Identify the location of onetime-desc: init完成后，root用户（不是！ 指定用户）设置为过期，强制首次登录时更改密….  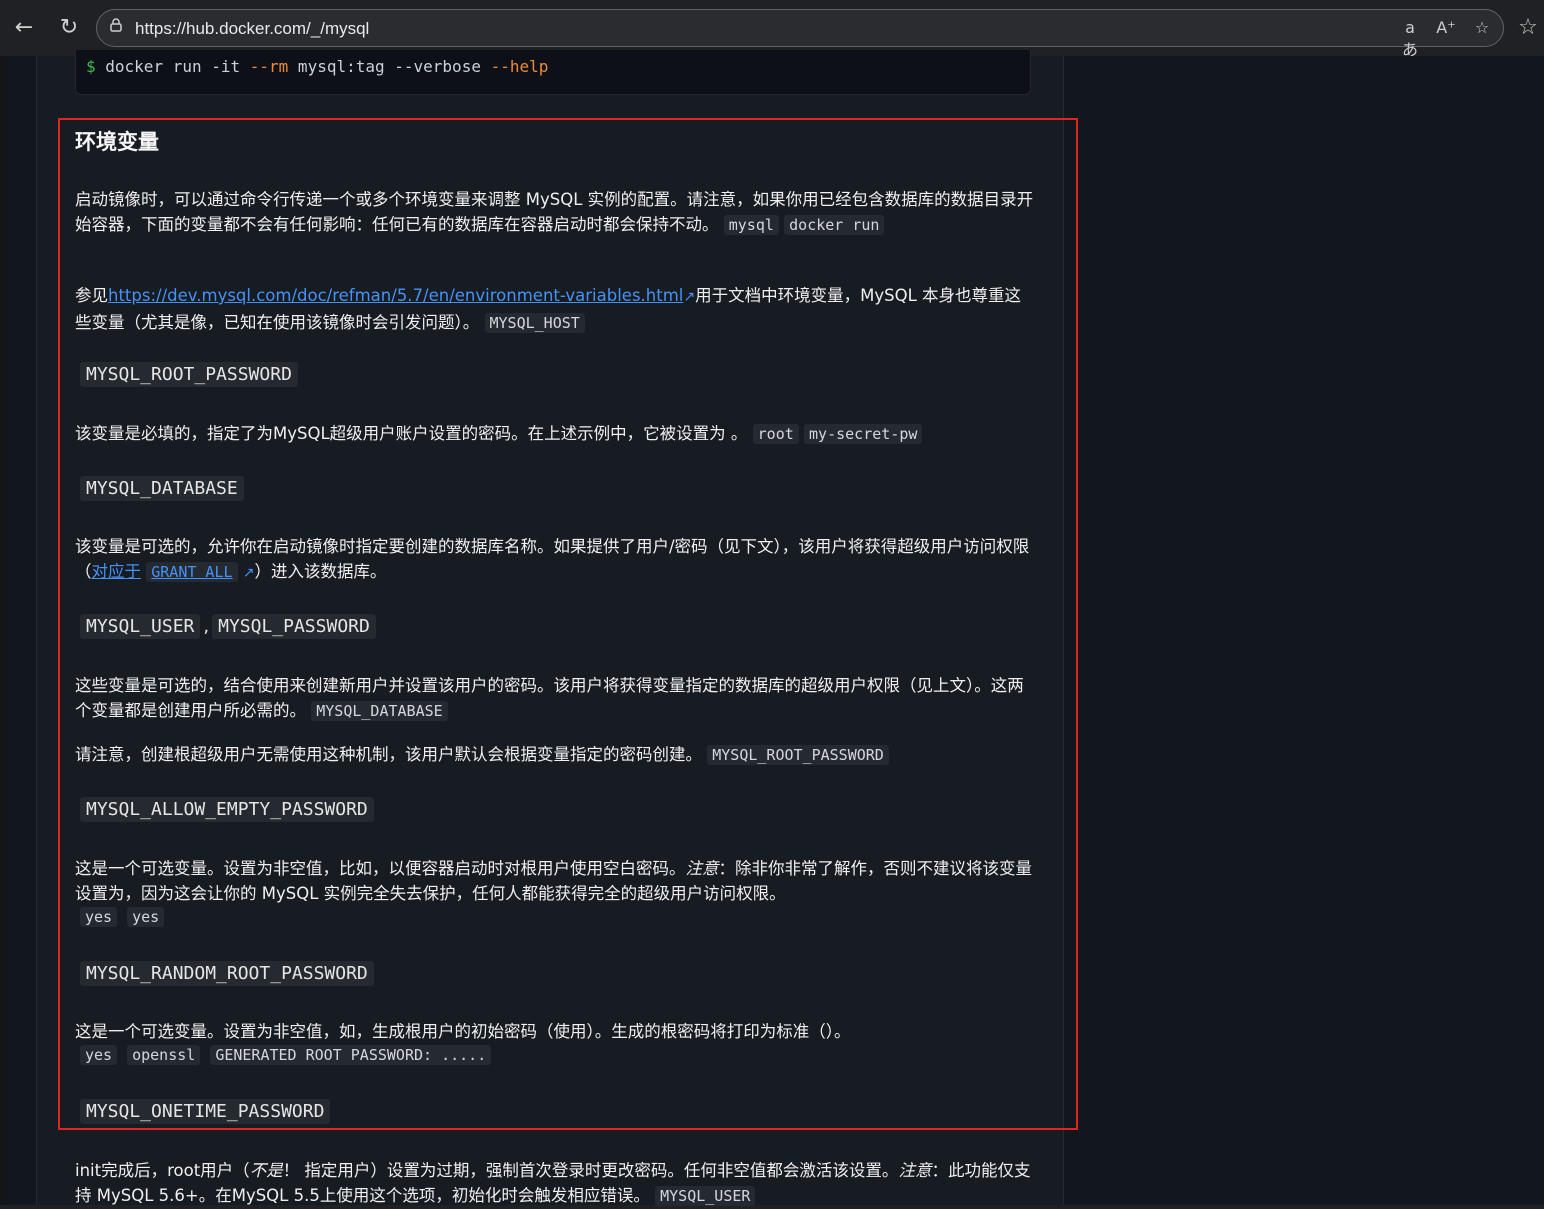
(555, 1183).